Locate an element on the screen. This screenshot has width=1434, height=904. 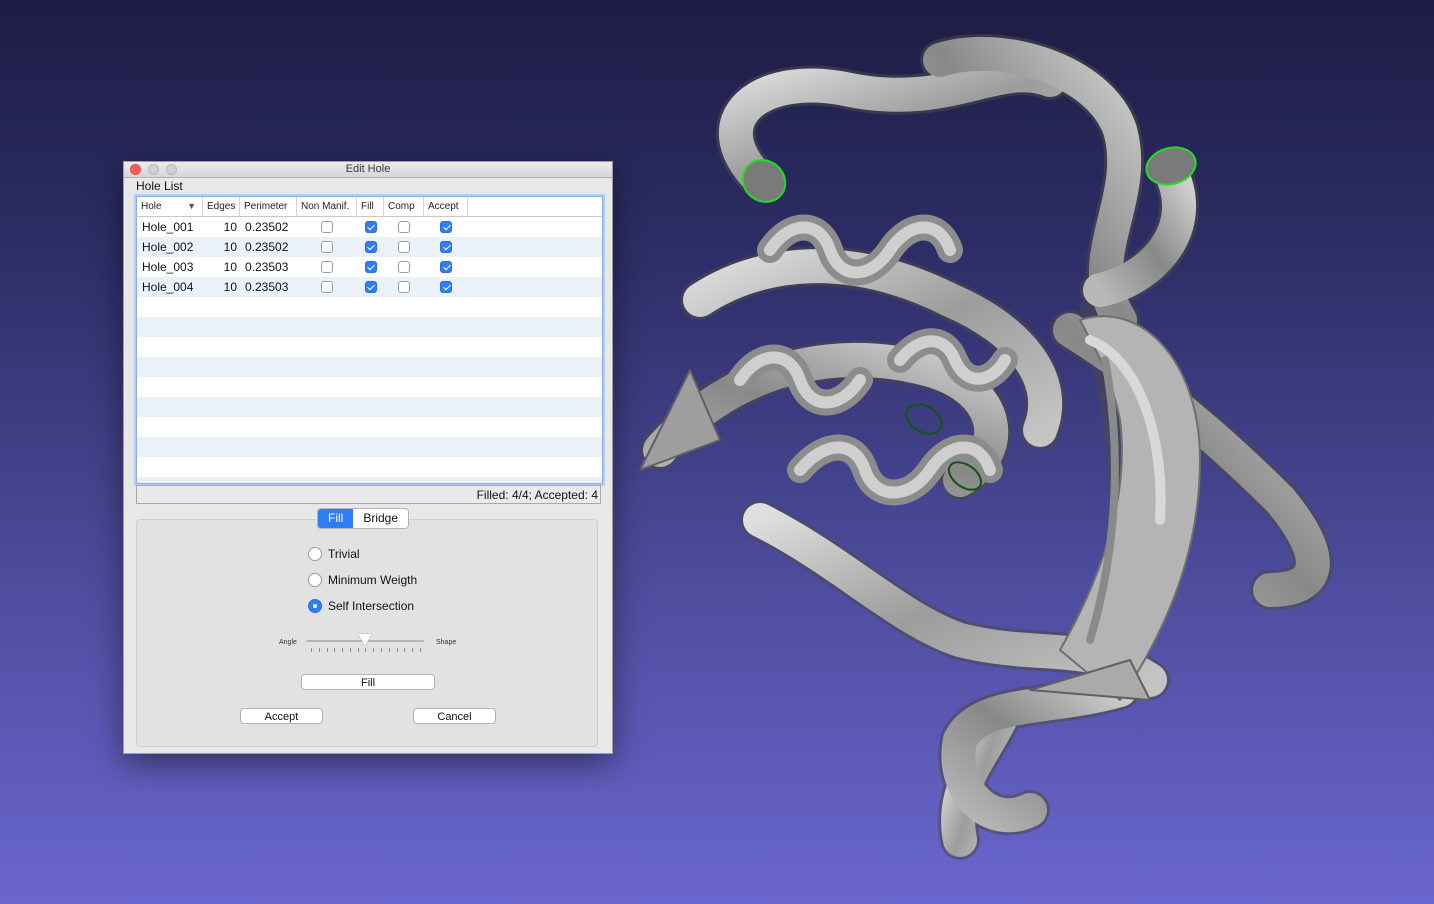
tab-bridge: Bridge is located at coordinates (380, 518).